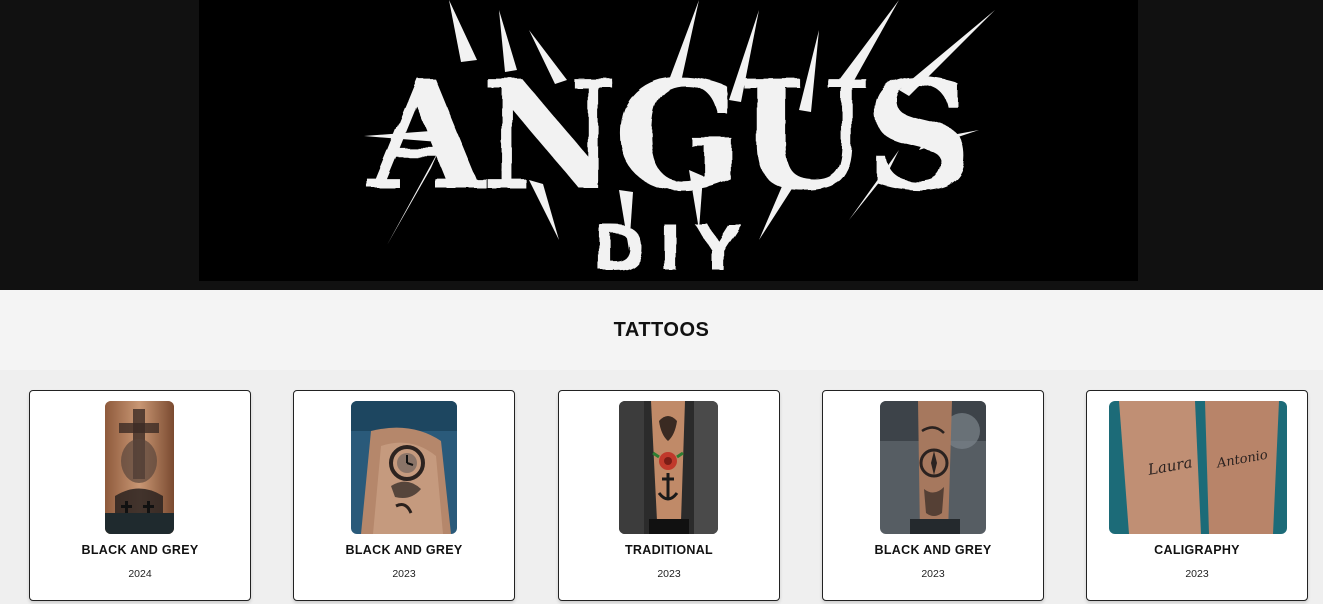  What do you see at coordinates (404, 467) in the screenshot?
I see `tattoo-clock-rose-photo` at bounding box center [404, 467].